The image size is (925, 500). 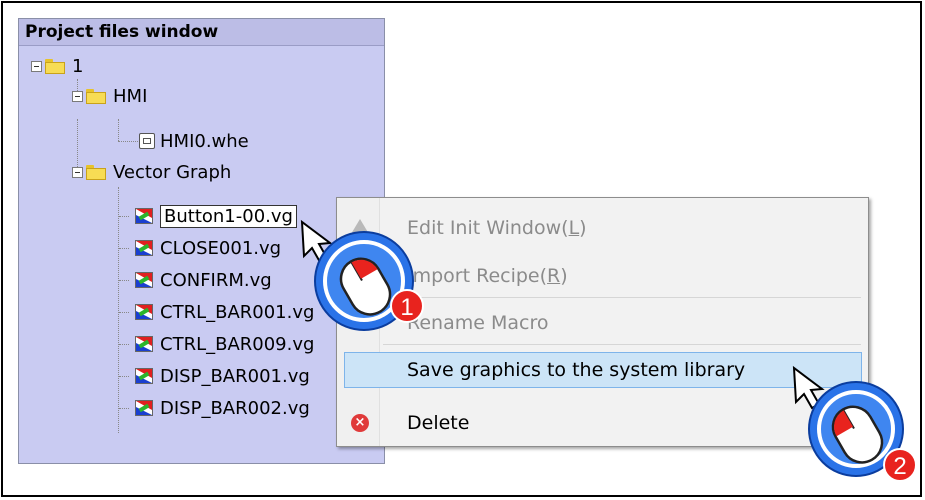 I want to click on tree-node-ctrl-bar001: CTRL_BAR001.vg, so click(x=216, y=312).